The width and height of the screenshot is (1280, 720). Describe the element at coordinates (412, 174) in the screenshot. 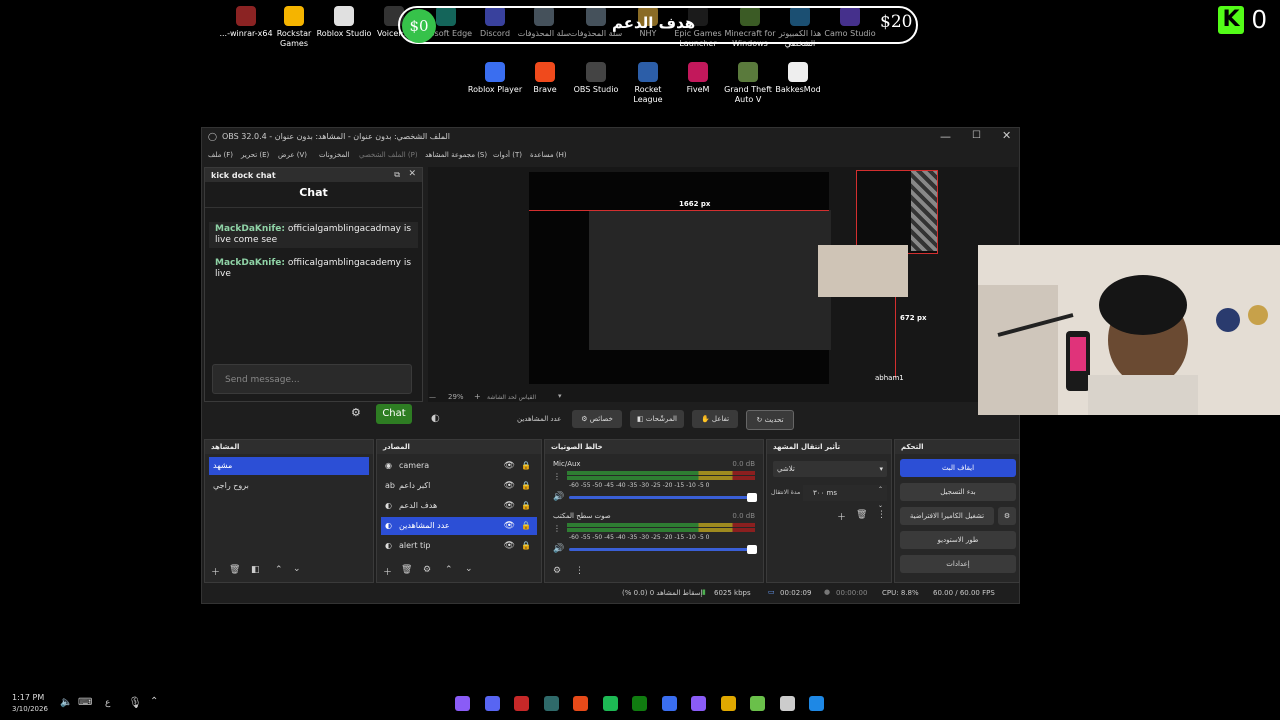

I see `dock-close-icon: ✕` at that location.